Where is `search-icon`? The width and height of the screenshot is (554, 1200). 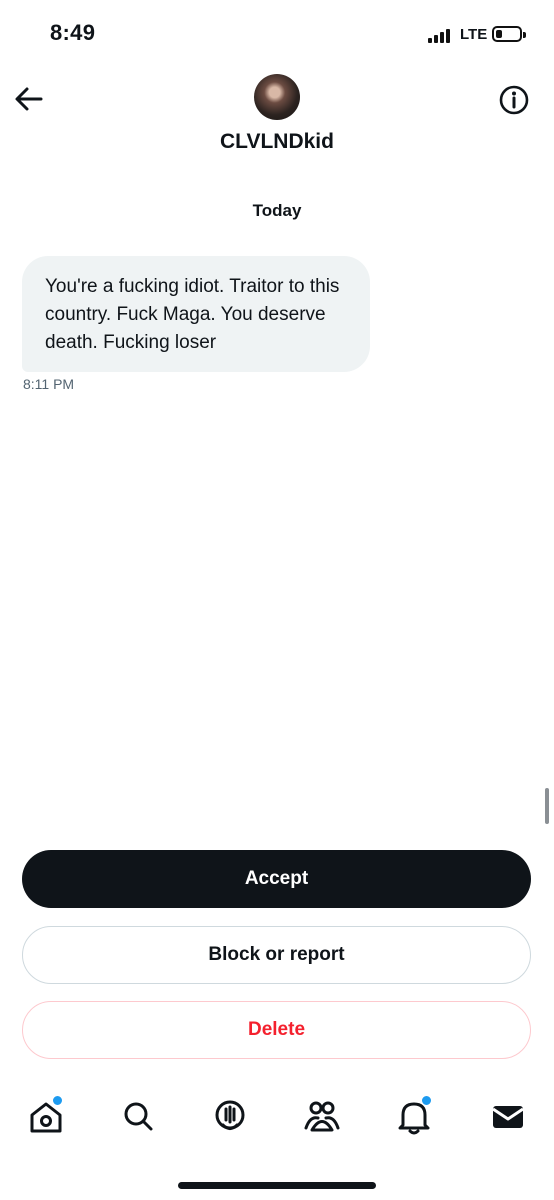 search-icon is located at coordinates (138, 1116).